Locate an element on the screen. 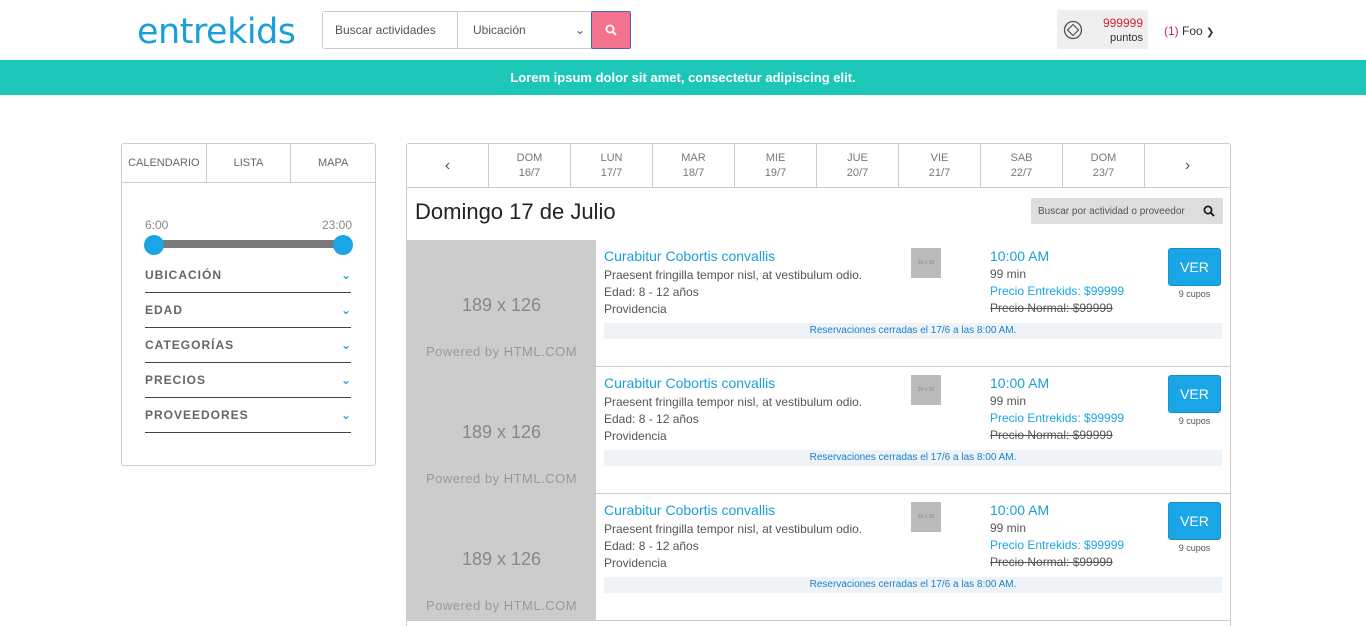 This screenshot has width=1366, height=626. time-range-min-handle is located at coordinates (154, 245).